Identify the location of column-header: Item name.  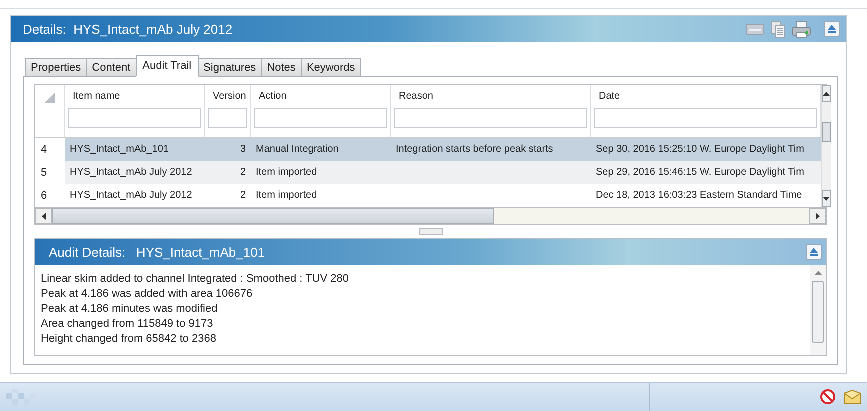
(134, 96).